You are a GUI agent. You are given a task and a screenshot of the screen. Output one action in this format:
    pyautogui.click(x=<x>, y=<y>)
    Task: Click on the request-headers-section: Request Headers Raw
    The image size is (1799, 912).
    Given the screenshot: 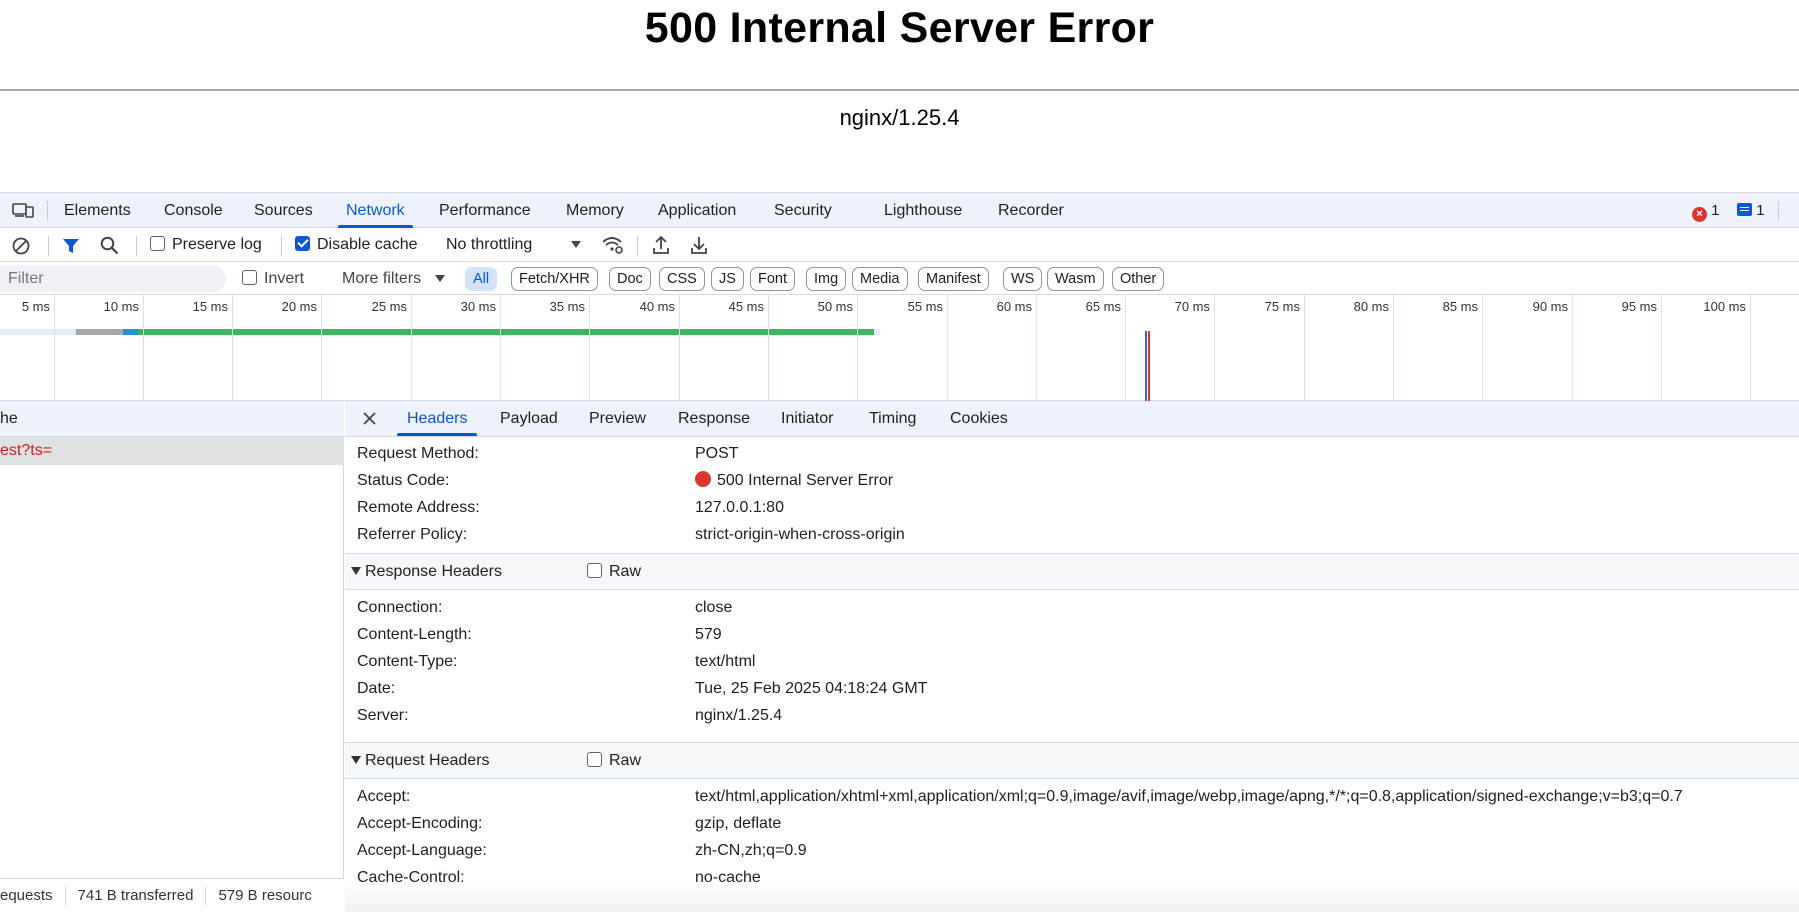 What is the action you would take?
    pyautogui.click(x=1072, y=760)
    